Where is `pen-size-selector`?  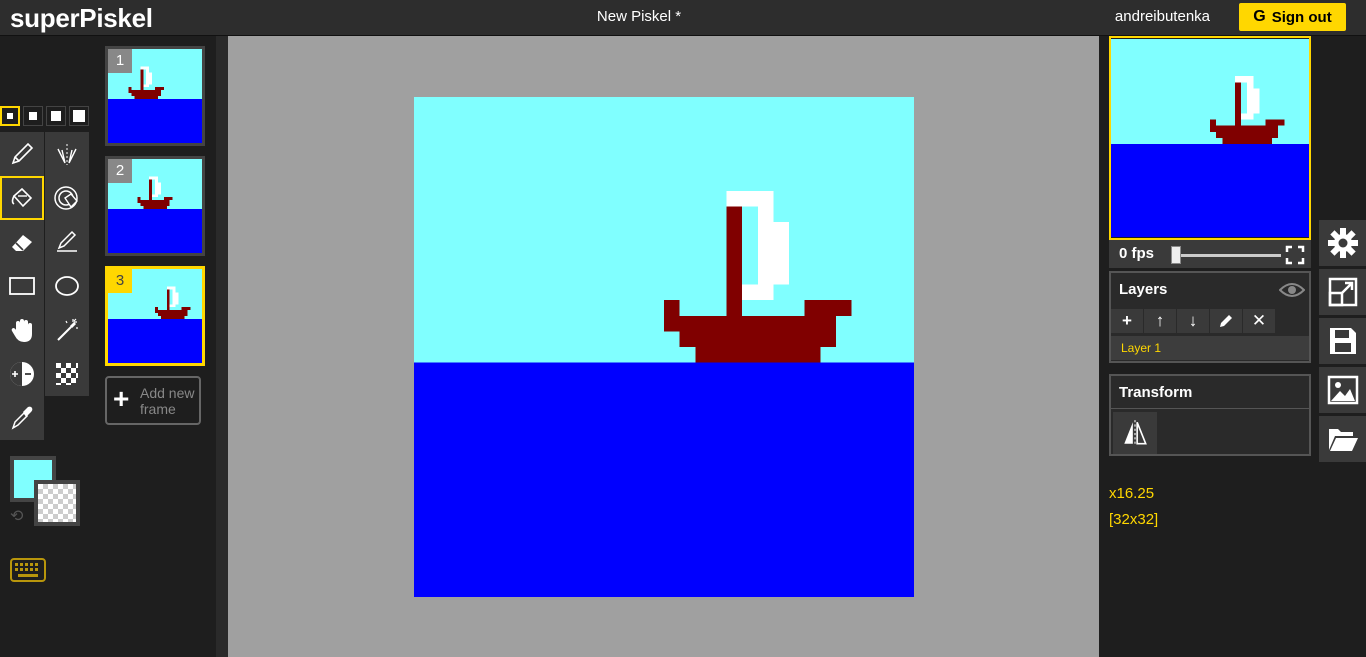 pen-size-selector is located at coordinates (45, 116).